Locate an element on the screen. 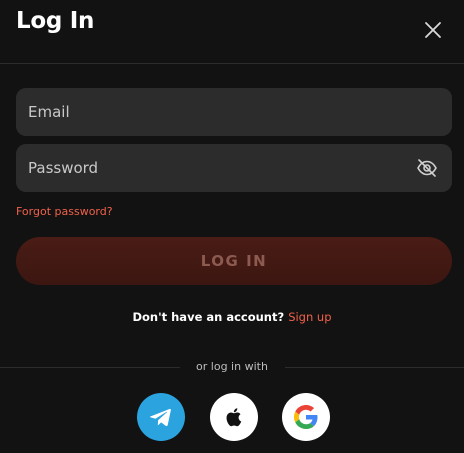  telegram-icon is located at coordinates (160, 417).